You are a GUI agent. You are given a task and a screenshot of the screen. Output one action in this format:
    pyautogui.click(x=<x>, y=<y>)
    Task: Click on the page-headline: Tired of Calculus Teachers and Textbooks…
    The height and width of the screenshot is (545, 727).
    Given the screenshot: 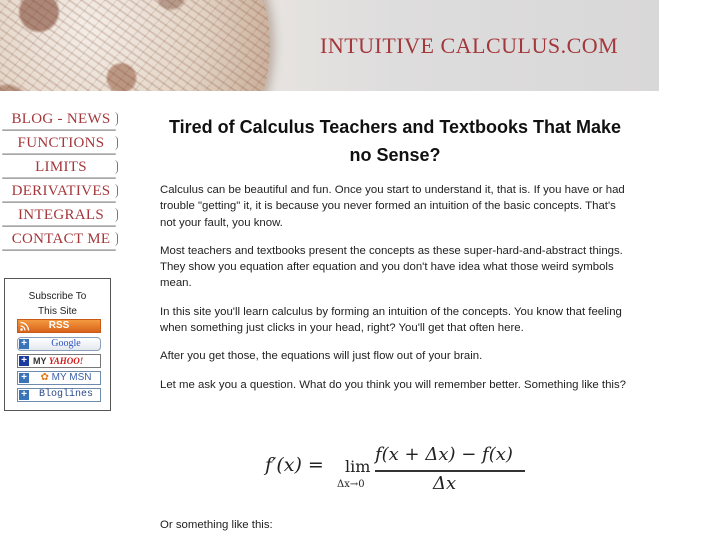 What is the action you would take?
    pyautogui.click(x=395, y=141)
    